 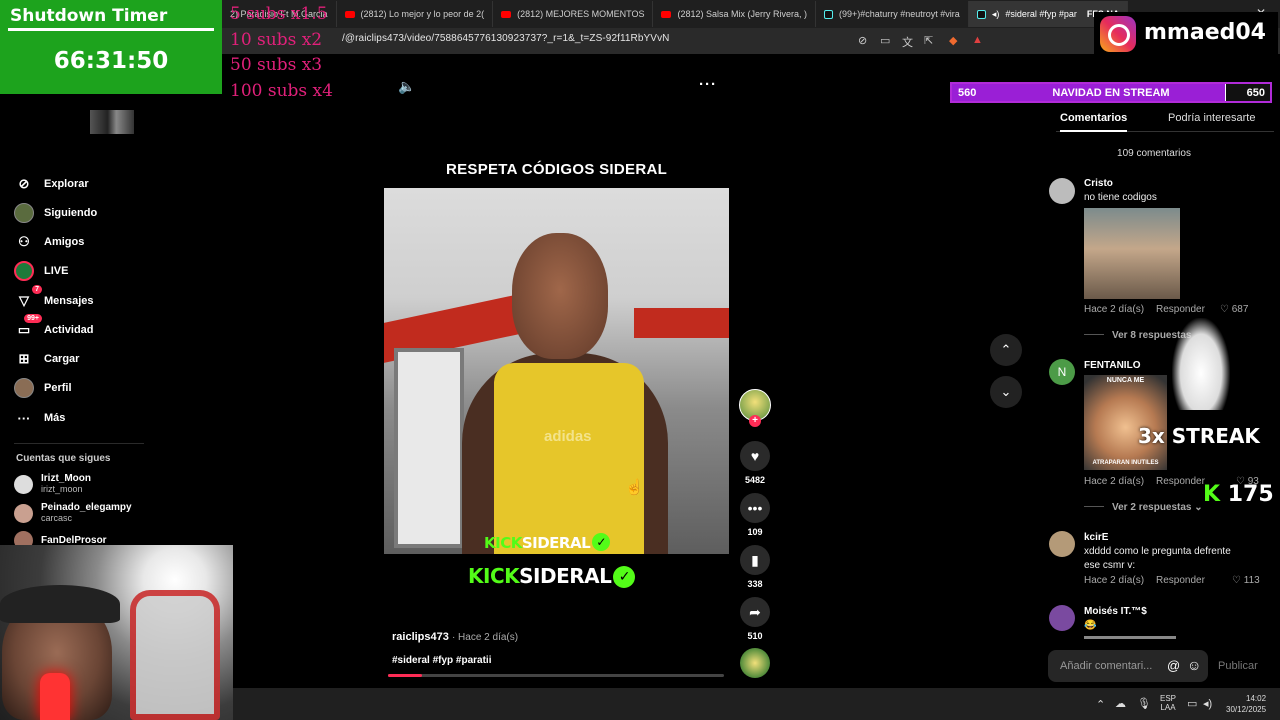 What do you see at coordinates (892, 14) in the screenshot?
I see `browser-tab: (99+)#chaturry #neutroyt #vira` at bounding box center [892, 14].